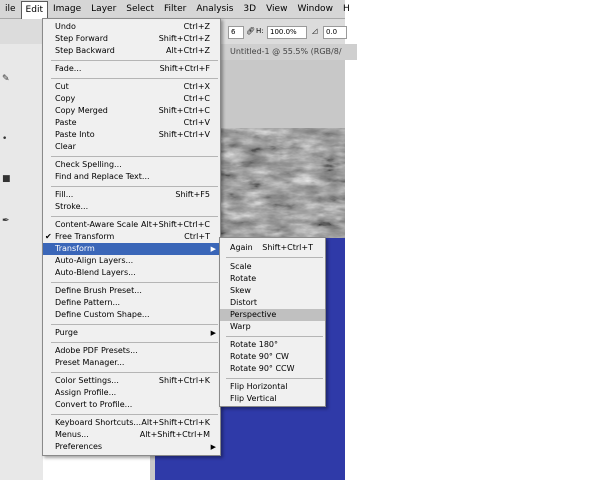 The height and width of the screenshot is (480, 600). I want to click on menu-item-cut: Cut Ctrl+X, so click(131, 87).